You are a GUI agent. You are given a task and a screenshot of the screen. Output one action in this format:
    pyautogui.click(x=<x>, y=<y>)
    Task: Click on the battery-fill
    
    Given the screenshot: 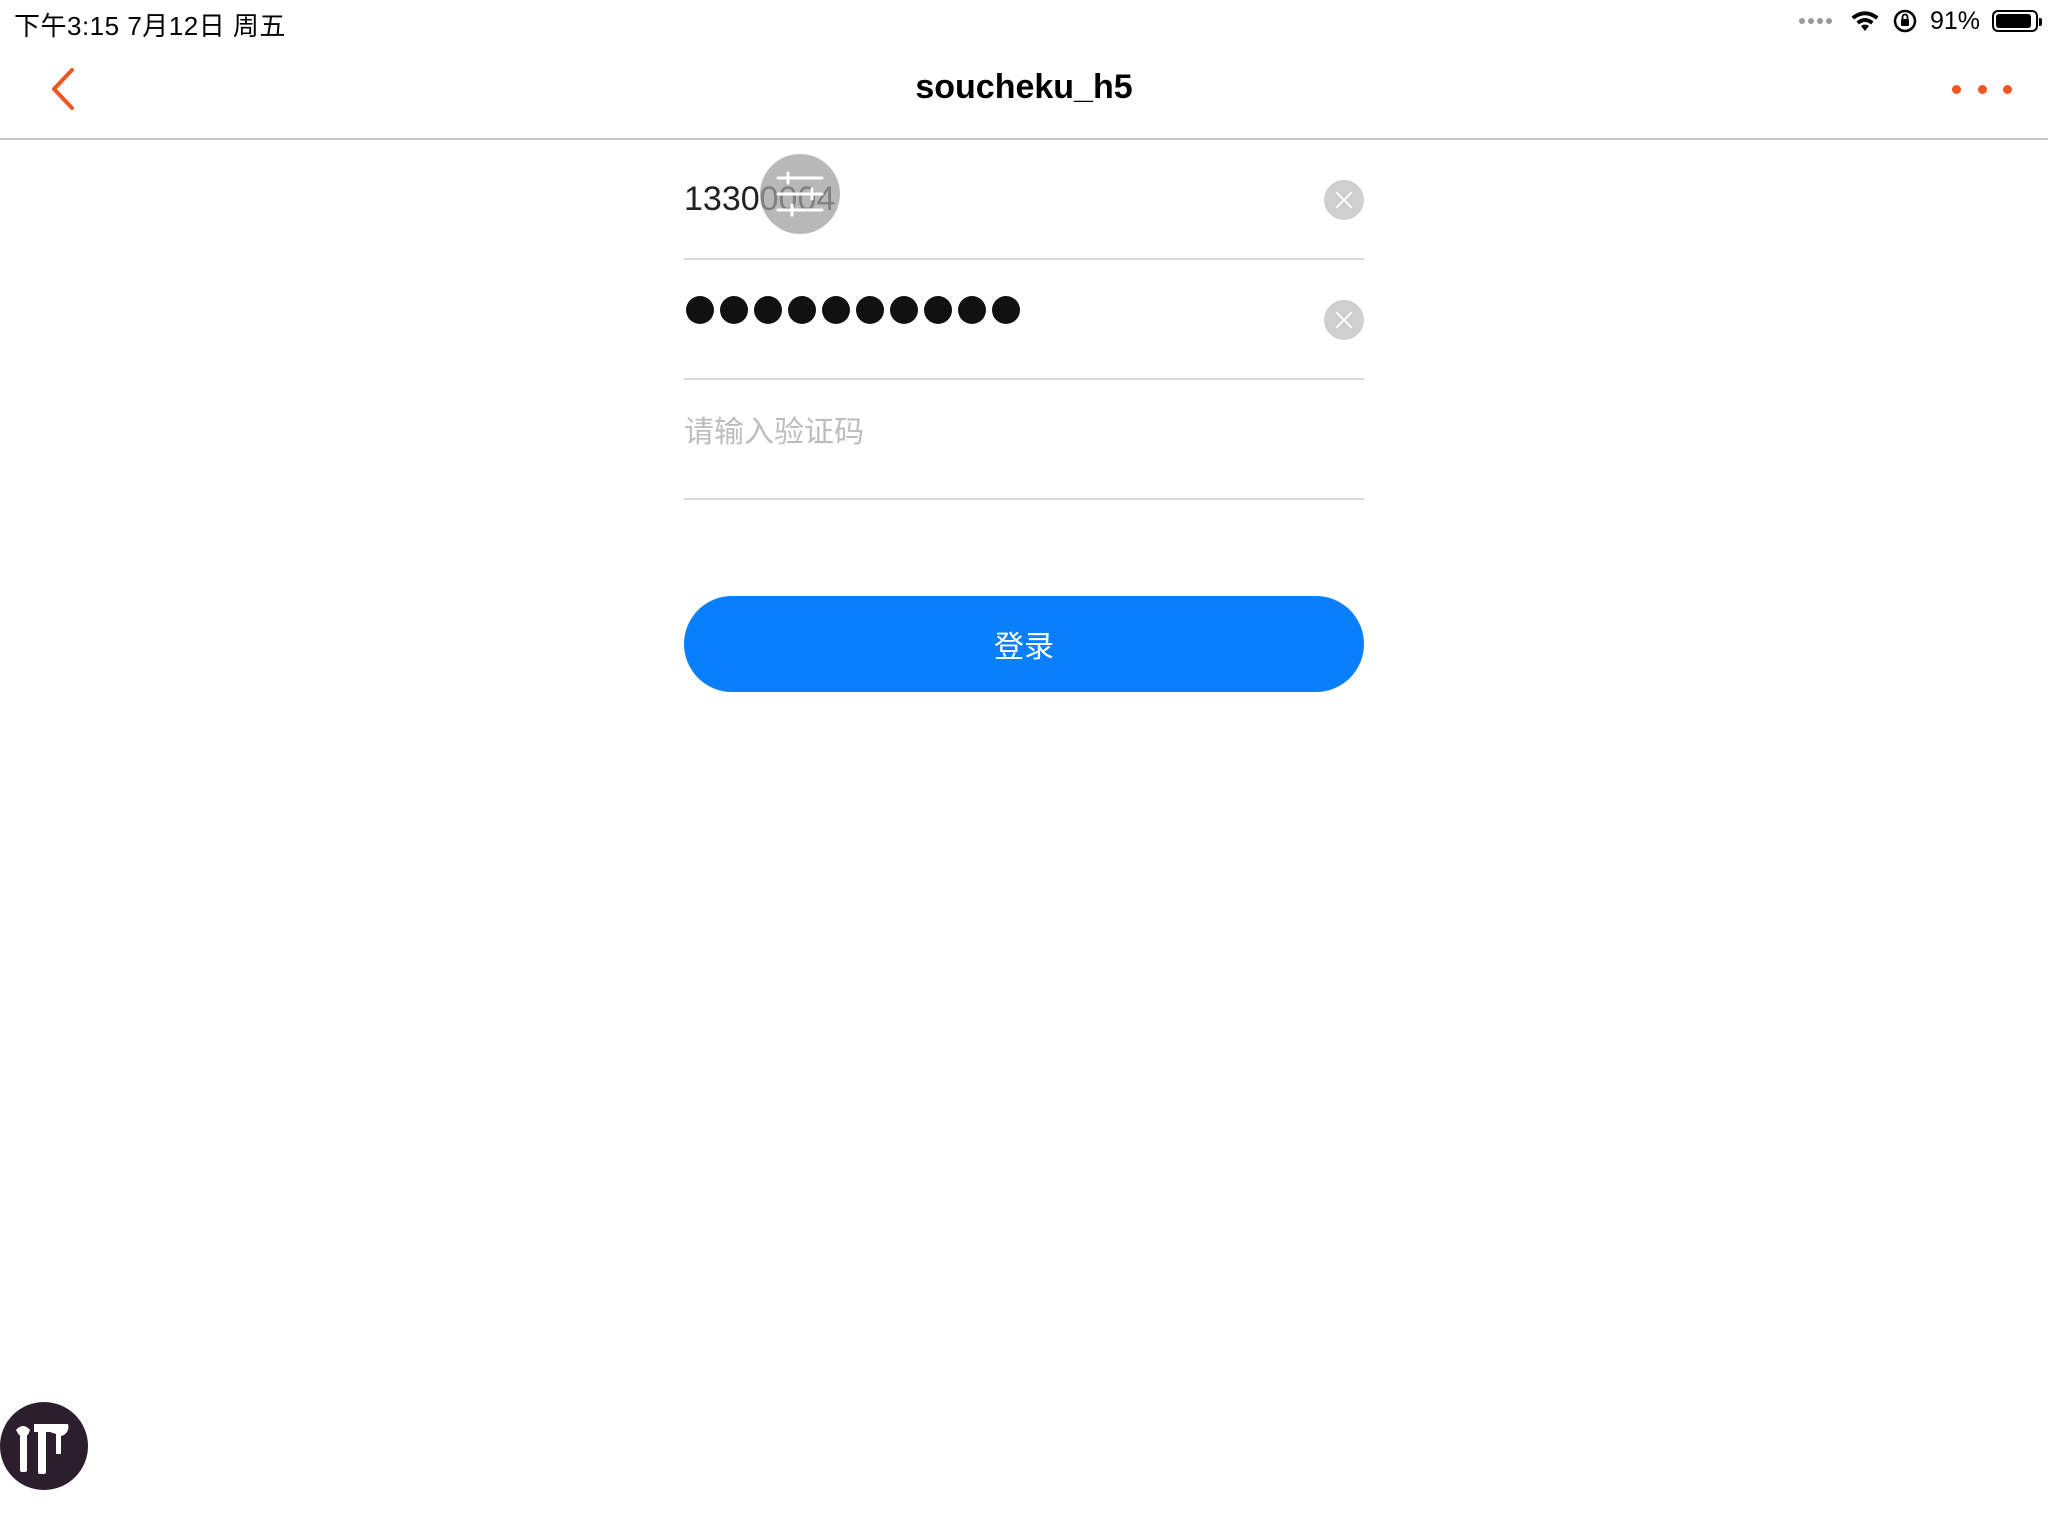 What is the action you would take?
    pyautogui.click(x=2013, y=21)
    